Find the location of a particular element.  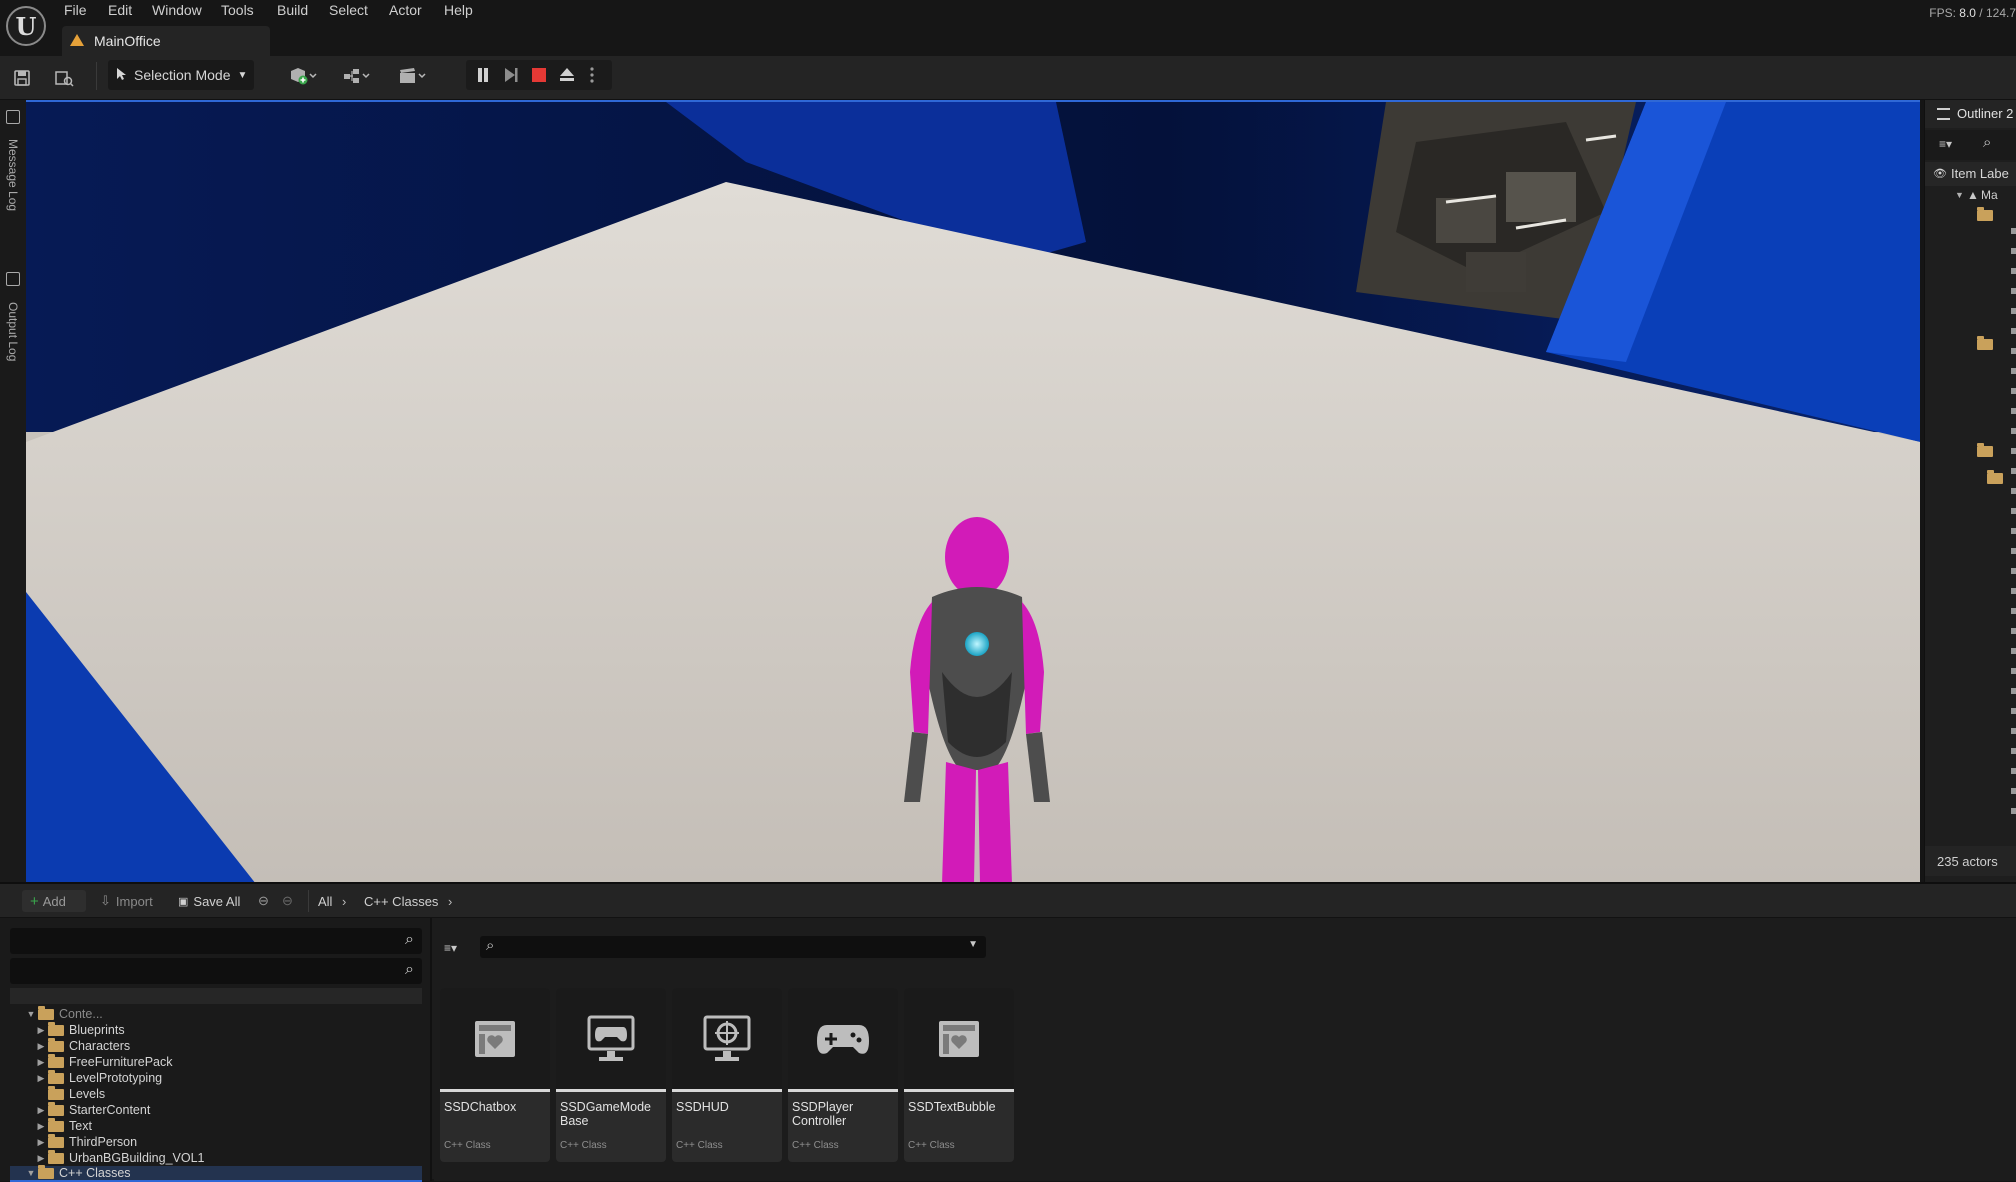

unreal-logo-icon: U is located at coordinates (26, 26).